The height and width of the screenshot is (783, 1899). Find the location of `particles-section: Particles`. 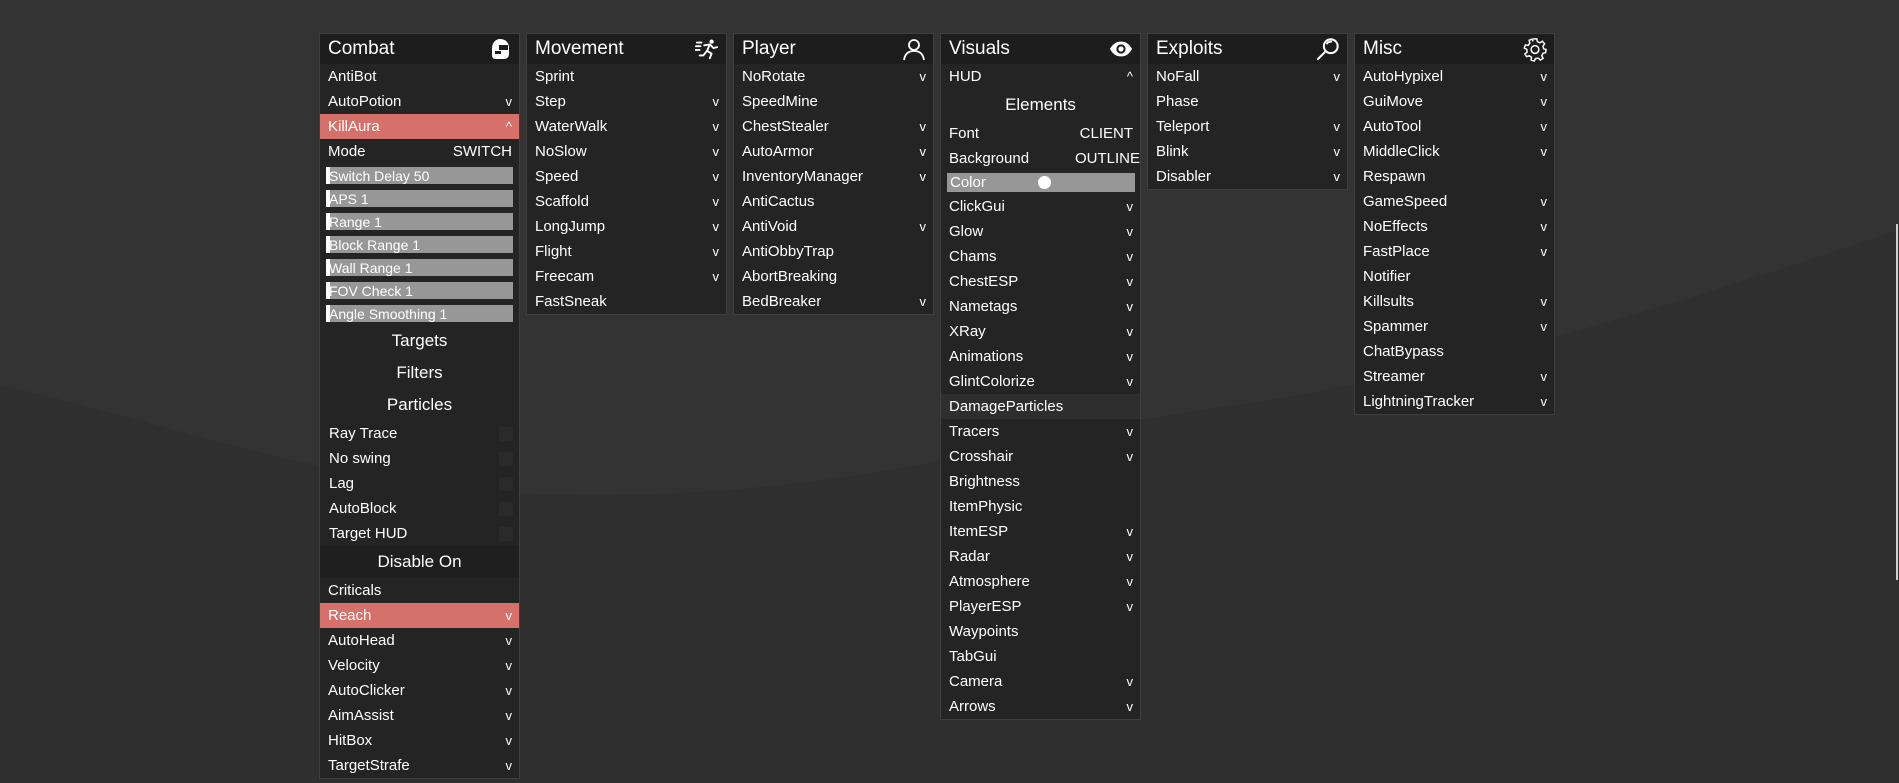

particles-section: Particles is located at coordinates (419, 405).